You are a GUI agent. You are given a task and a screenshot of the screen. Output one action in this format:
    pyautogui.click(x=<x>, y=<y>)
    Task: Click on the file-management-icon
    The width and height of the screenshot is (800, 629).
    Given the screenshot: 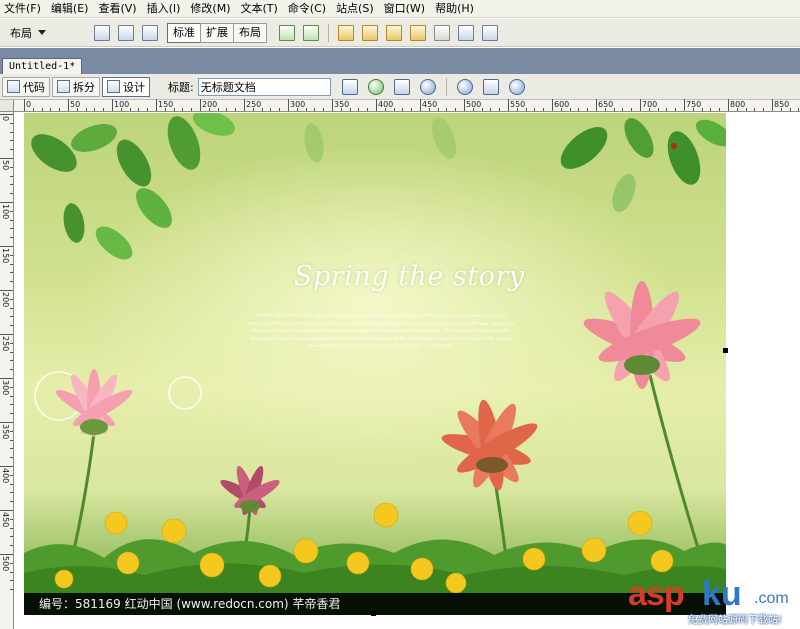 What is the action you would take?
    pyautogui.click(x=349, y=86)
    